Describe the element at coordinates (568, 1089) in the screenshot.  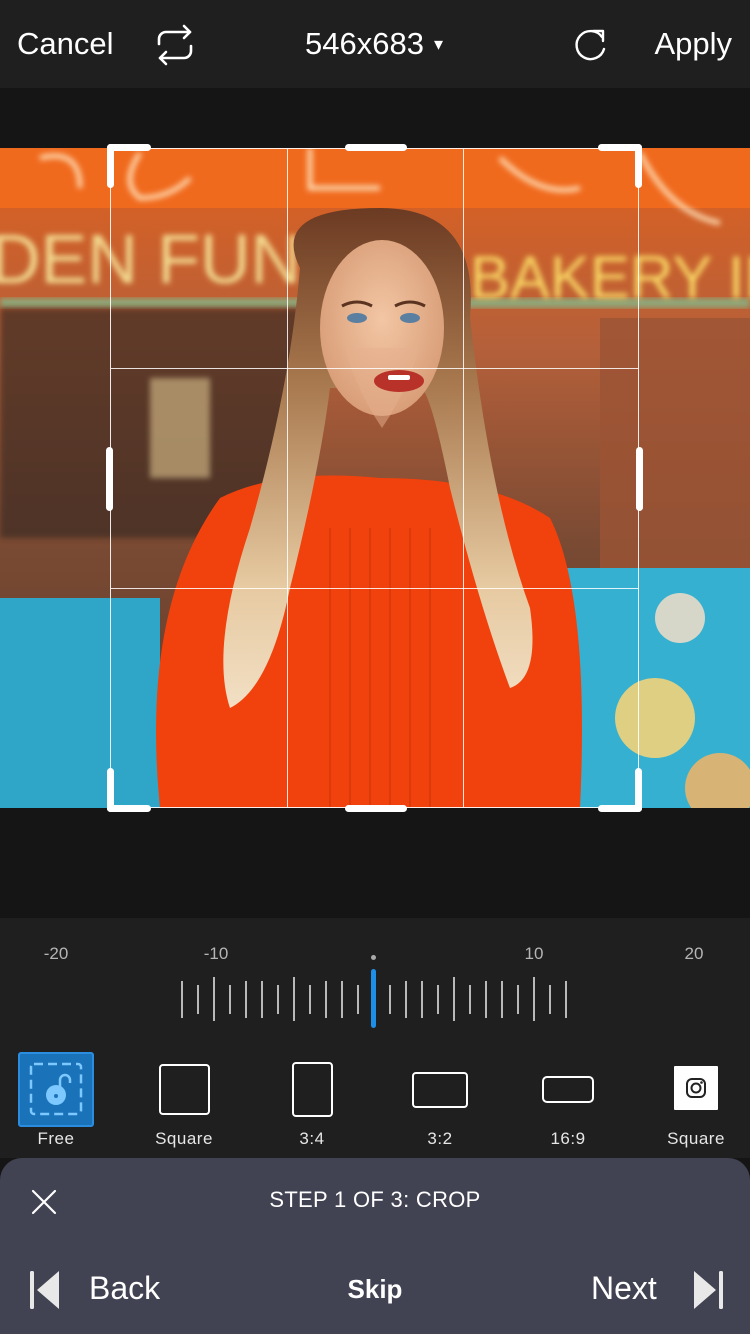
I see `widescreen-16-9-icon` at that location.